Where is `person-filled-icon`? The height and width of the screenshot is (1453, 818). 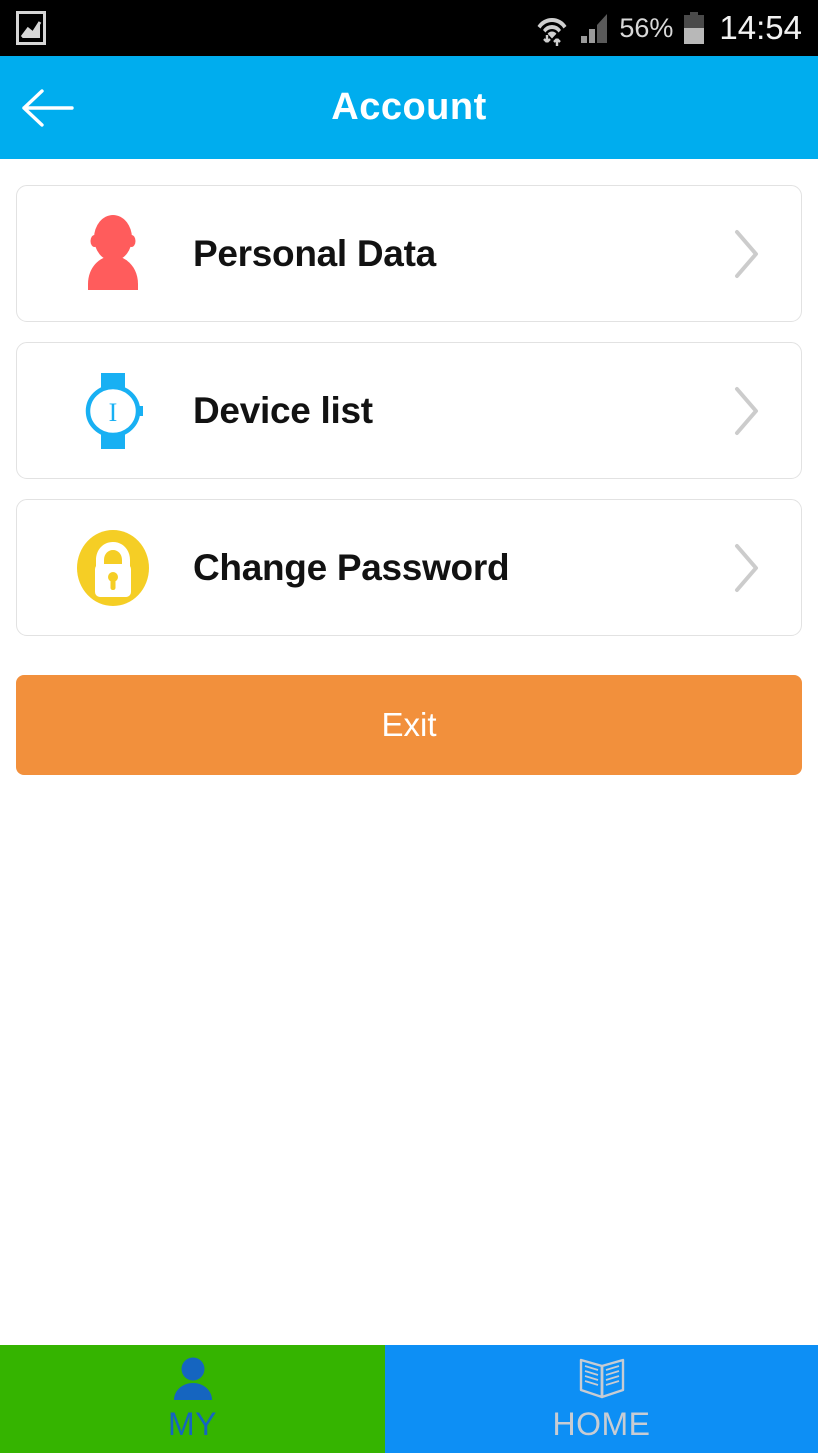 person-filled-icon is located at coordinates (193, 1379).